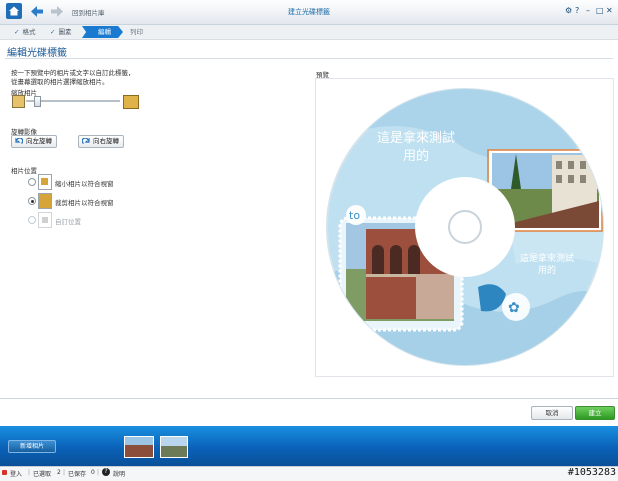 The image size is (618, 481). I want to click on window-title: 建立光碟標籤, so click(309, 12).